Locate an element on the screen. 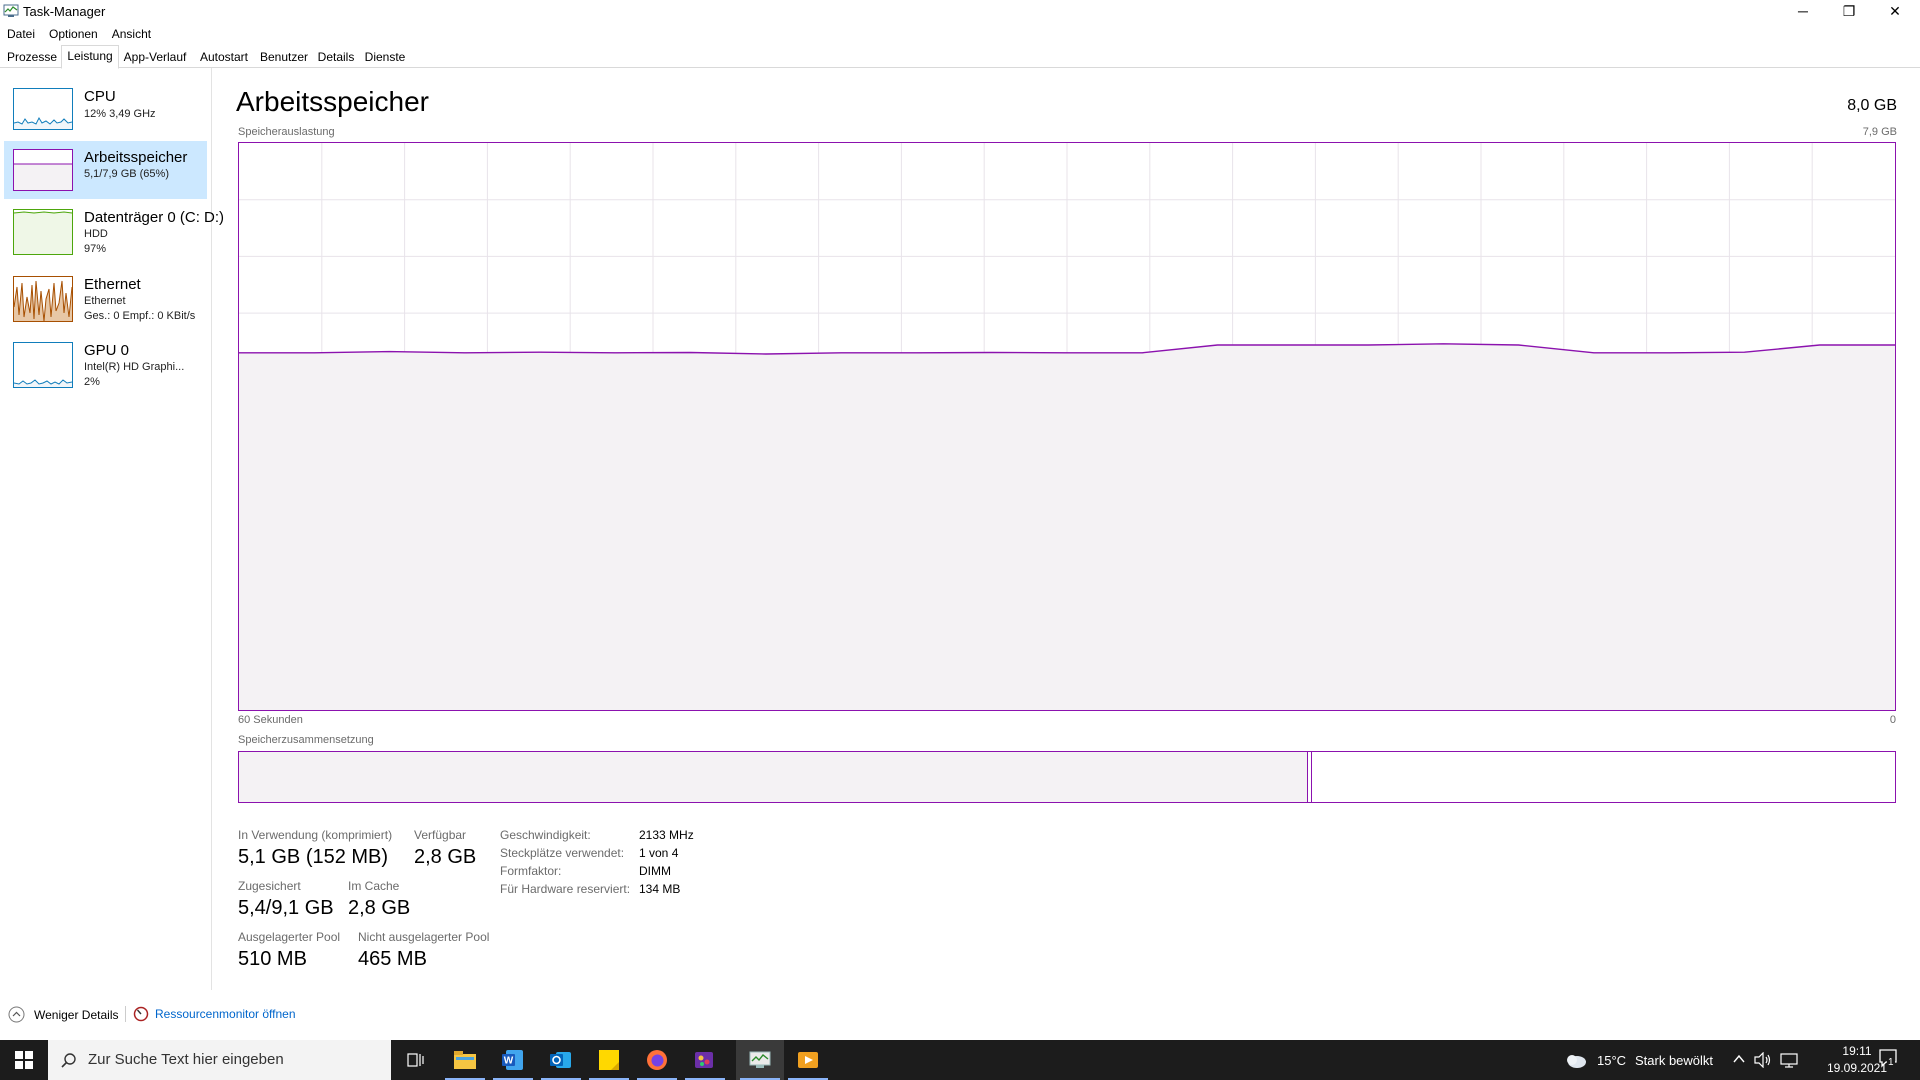 The image size is (1920, 1080). task-view-button is located at coordinates (417, 1060).